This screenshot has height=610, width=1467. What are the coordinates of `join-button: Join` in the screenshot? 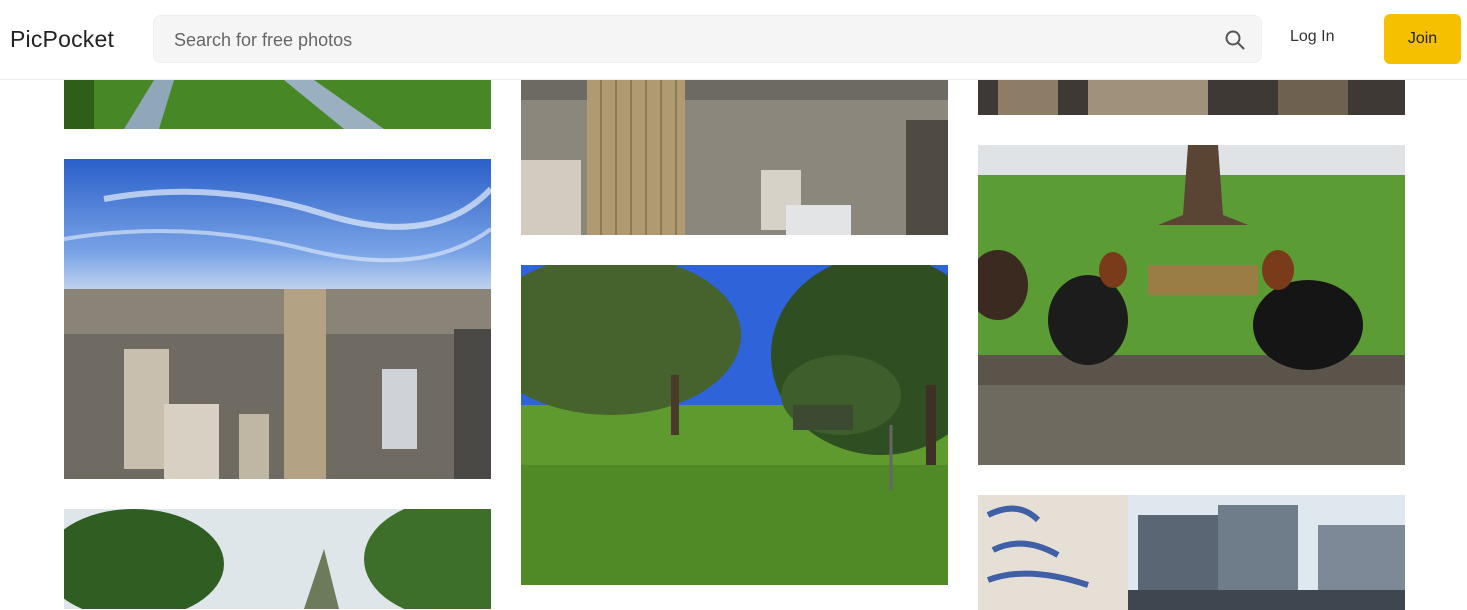 It's located at (1422, 39).